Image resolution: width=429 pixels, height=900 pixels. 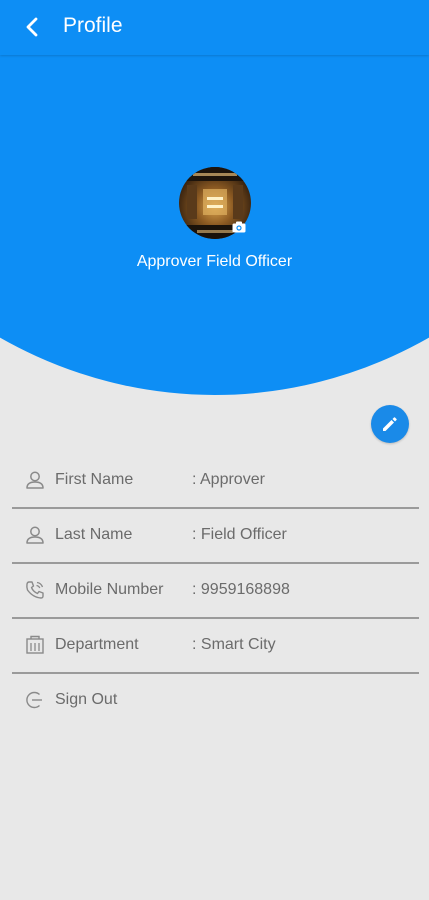 What do you see at coordinates (94, 534) in the screenshot?
I see `detail-label: Last Name` at bounding box center [94, 534].